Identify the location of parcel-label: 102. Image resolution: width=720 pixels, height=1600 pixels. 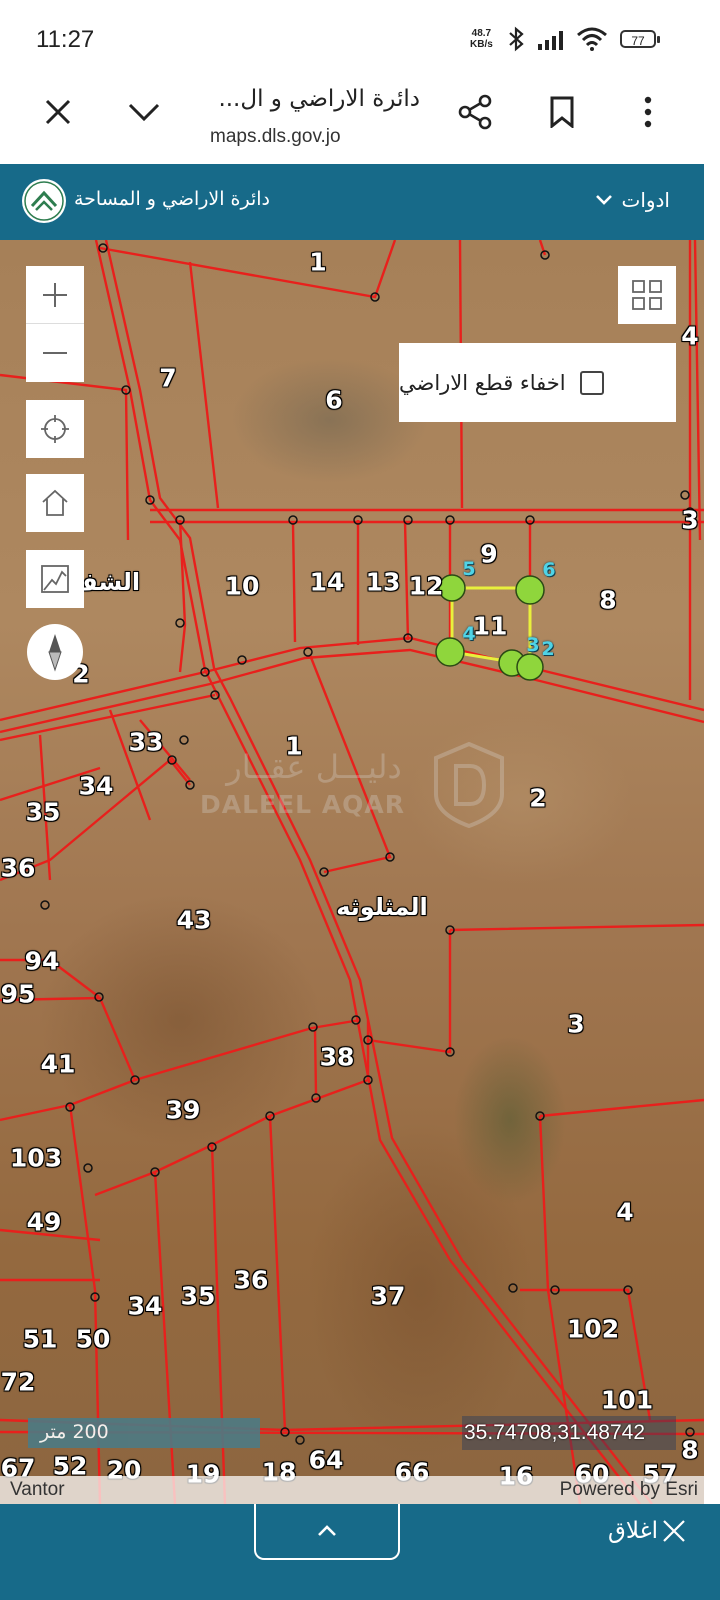
(593, 1329).